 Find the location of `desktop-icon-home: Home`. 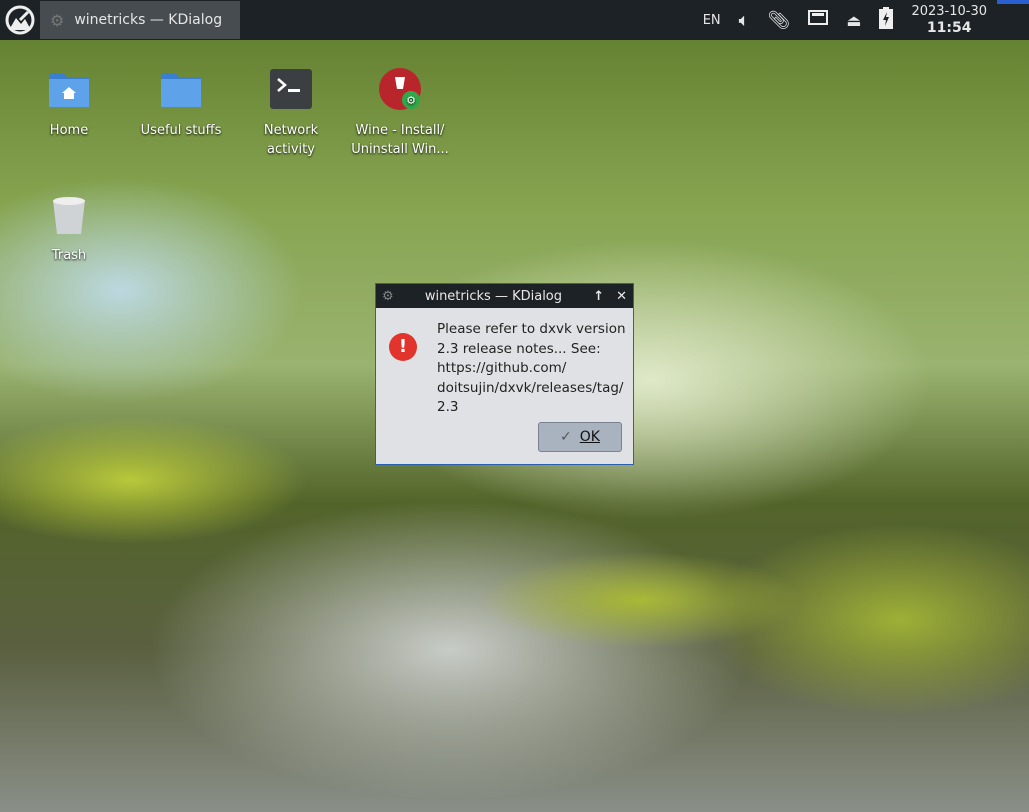

desktop-icon-home: Home is located at coordinates (69, 103).